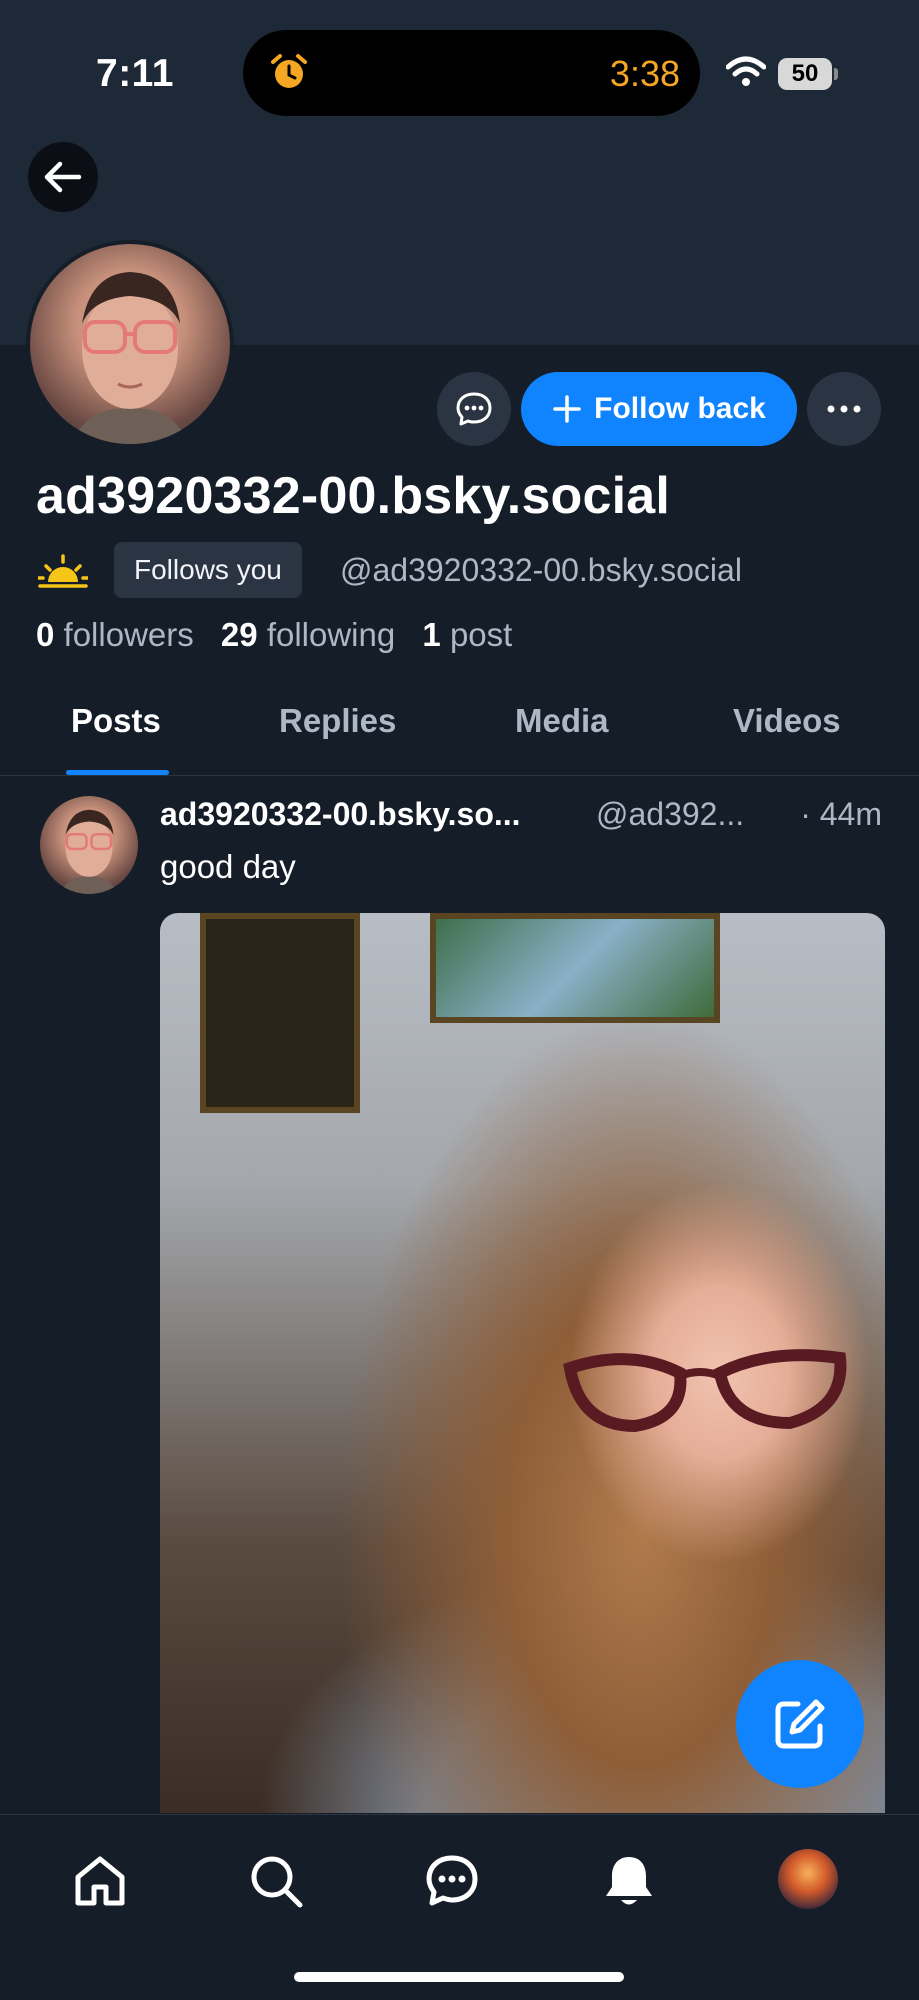  I want to click on nav-notifications, so click(629, 1881).